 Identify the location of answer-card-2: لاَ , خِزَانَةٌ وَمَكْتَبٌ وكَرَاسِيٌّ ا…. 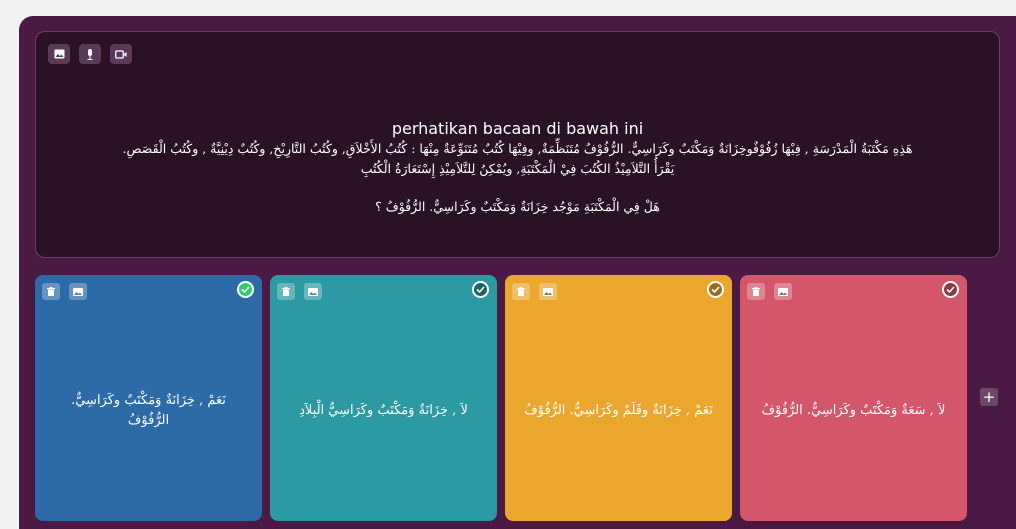
(383, 398).